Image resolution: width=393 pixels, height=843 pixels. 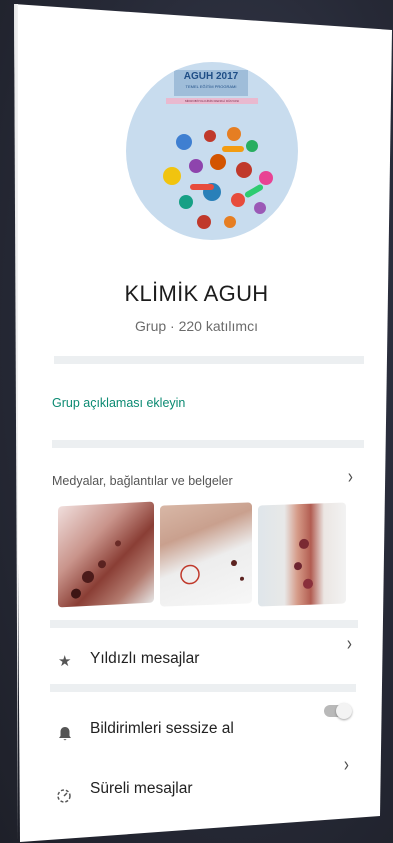 I want to click on timed-messages-label: Süreli mesajlar, so click(x=141, y=789).